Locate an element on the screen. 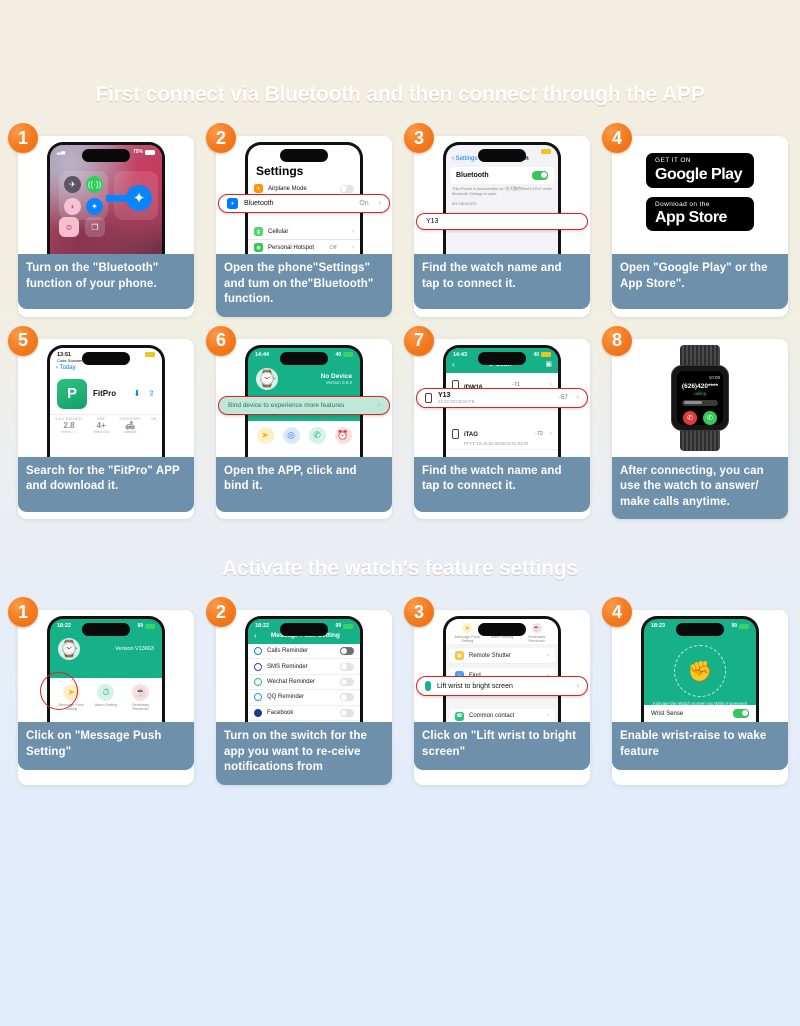 Image resolution: width=800 pixels, height=1026 pixels. lift-wrist-highlight: Lift wrist to bright screen › is located at coordinates (502, 686).